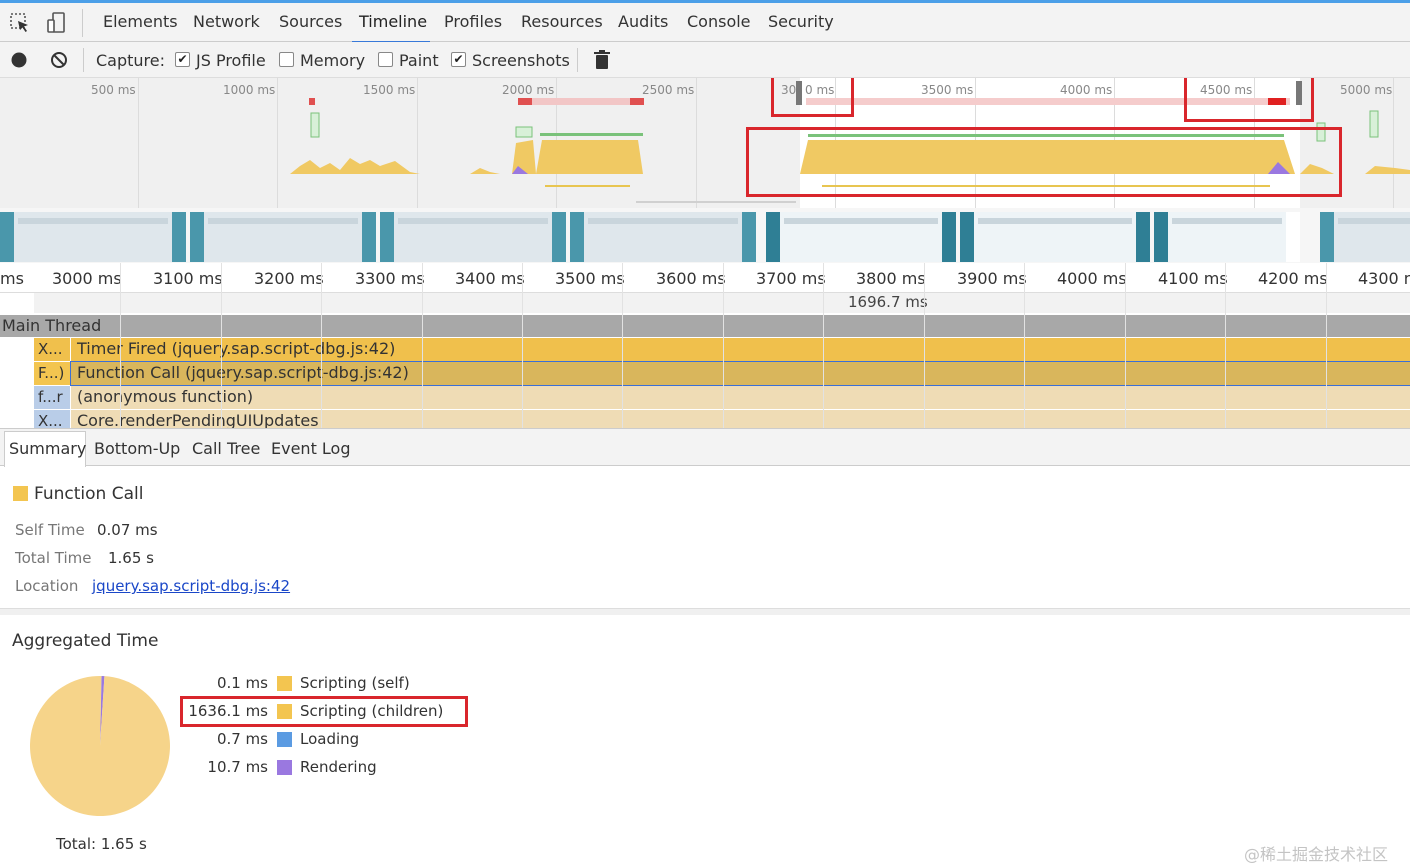 The height and width of the screenshot is (867, 1410). What do you see at coordinates (47, 586) in the screenshot?
I see `location-label: Location` at bounding box center [47, 586].